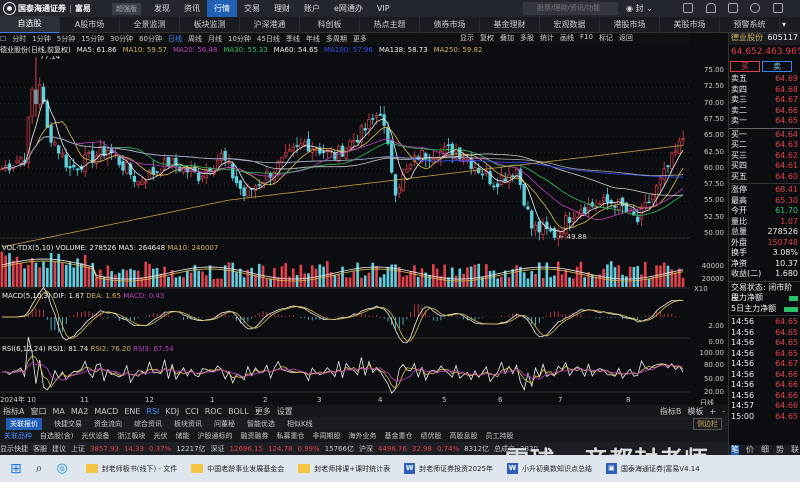 Image resolution: width=800 pixels, height=482 pixels. I want to click on related-tab-5: 问董秘, so click(224, 424).